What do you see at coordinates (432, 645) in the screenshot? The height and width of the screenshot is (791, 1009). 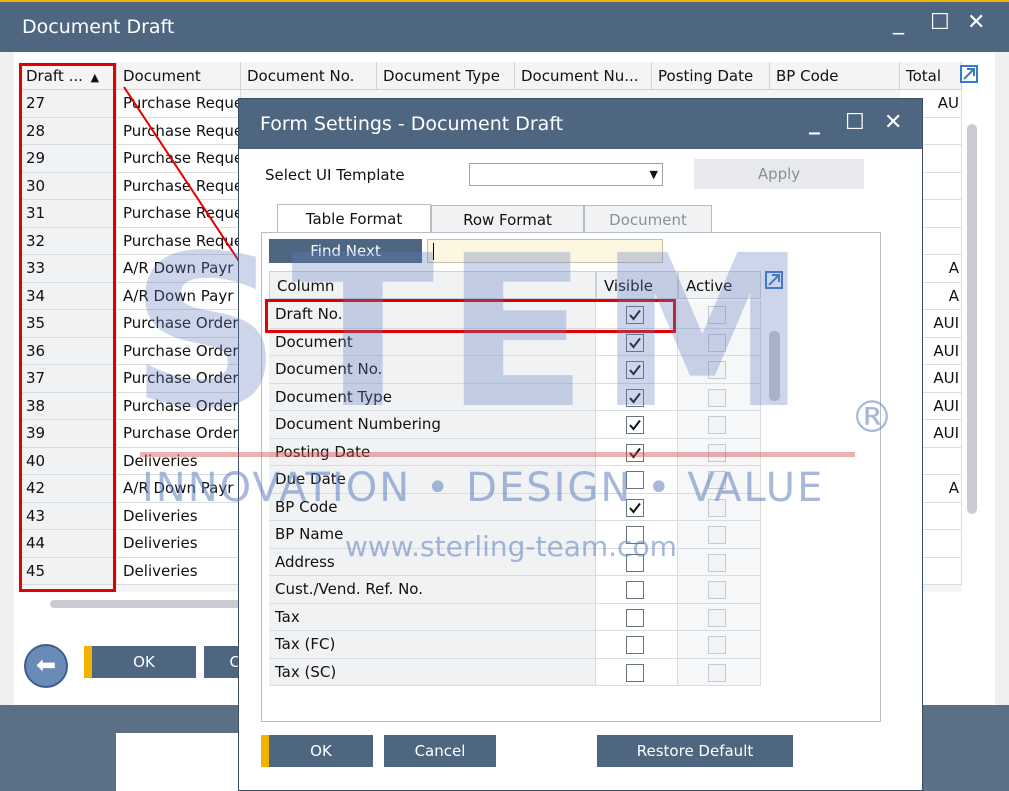 I see `column-name-cell: Tax (FC)` at bounding box center [432, 645].